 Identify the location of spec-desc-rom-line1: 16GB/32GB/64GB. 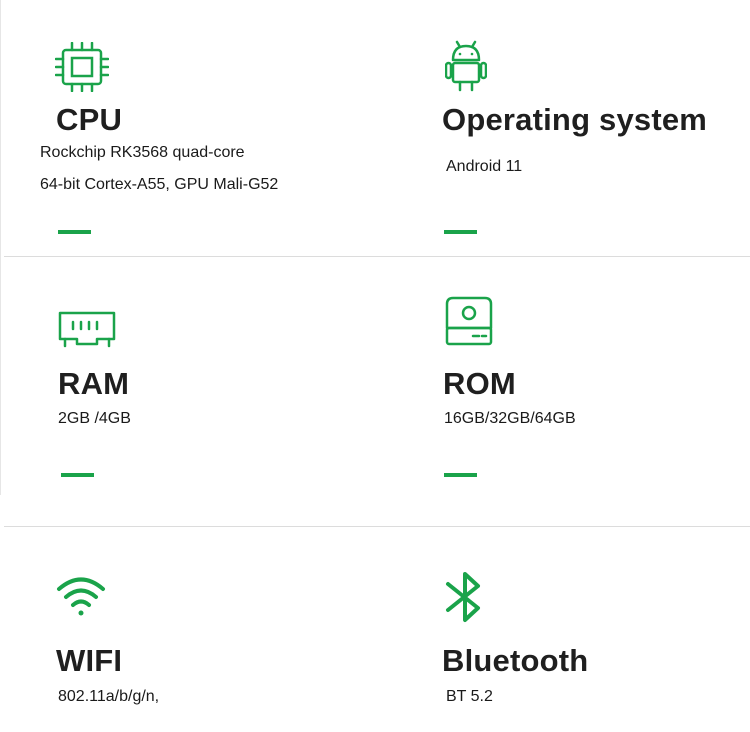
(510, 418).